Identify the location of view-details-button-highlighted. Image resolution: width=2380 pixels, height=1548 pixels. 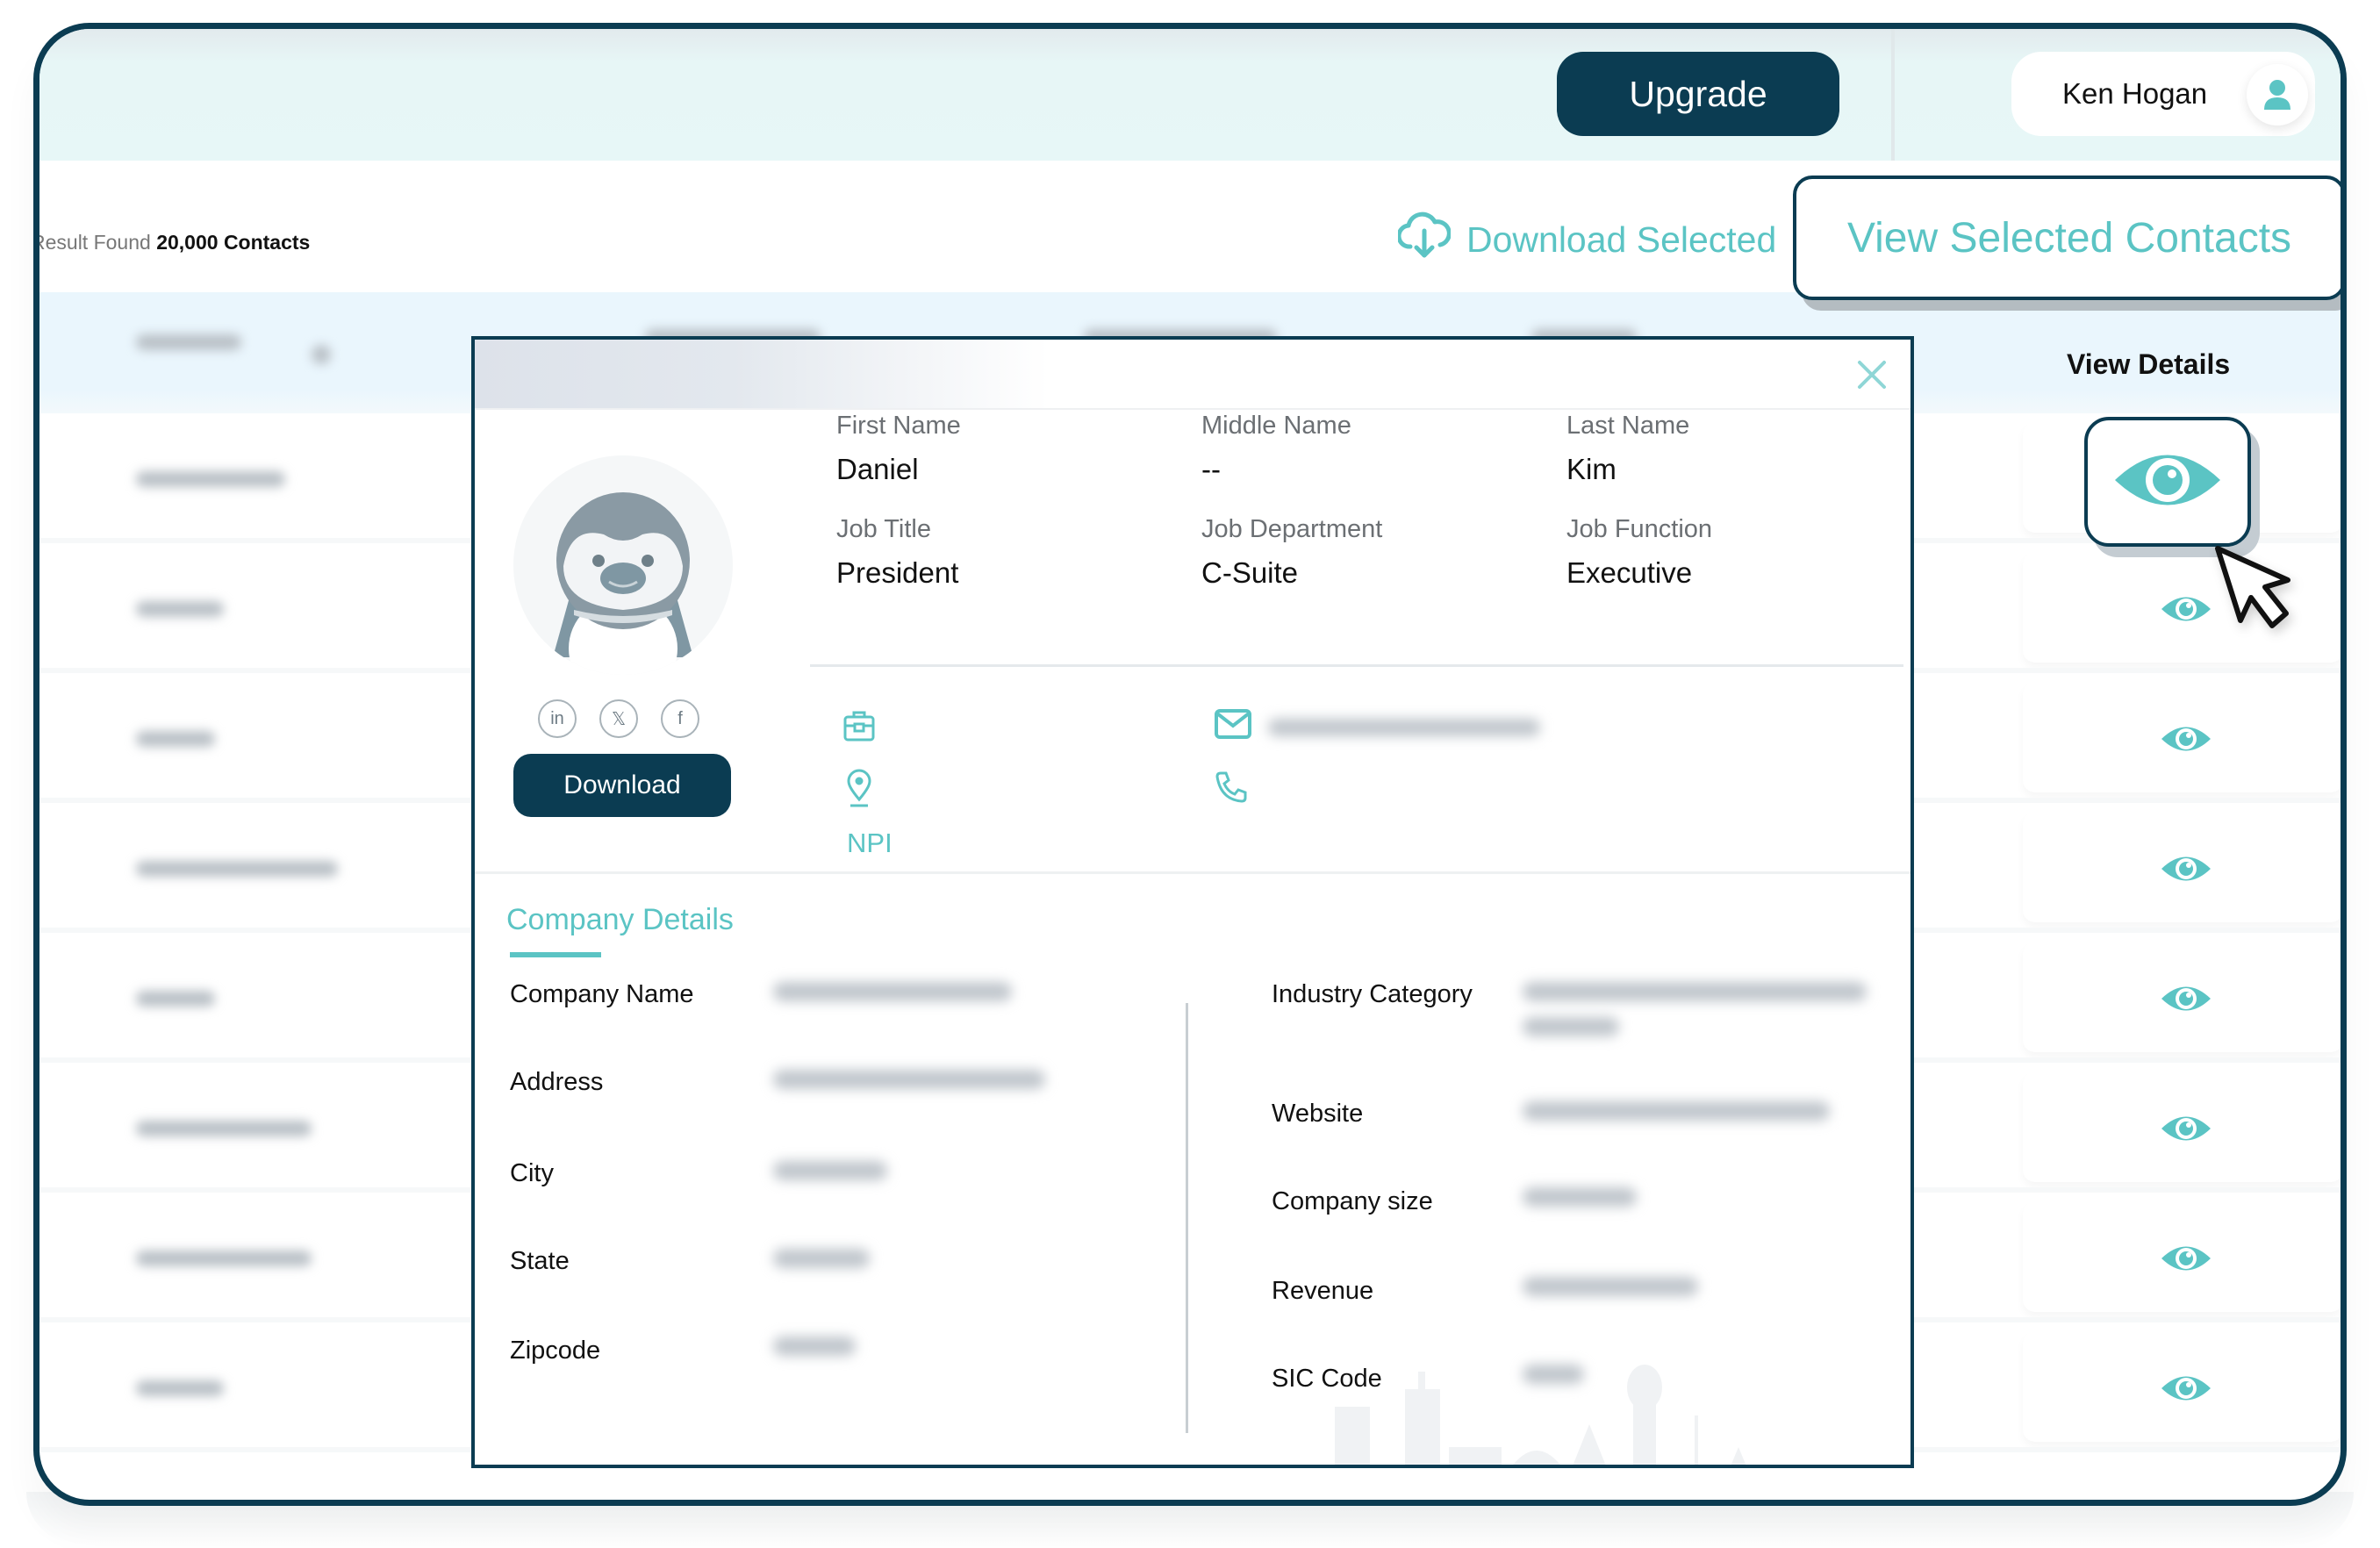
(2167, 482).